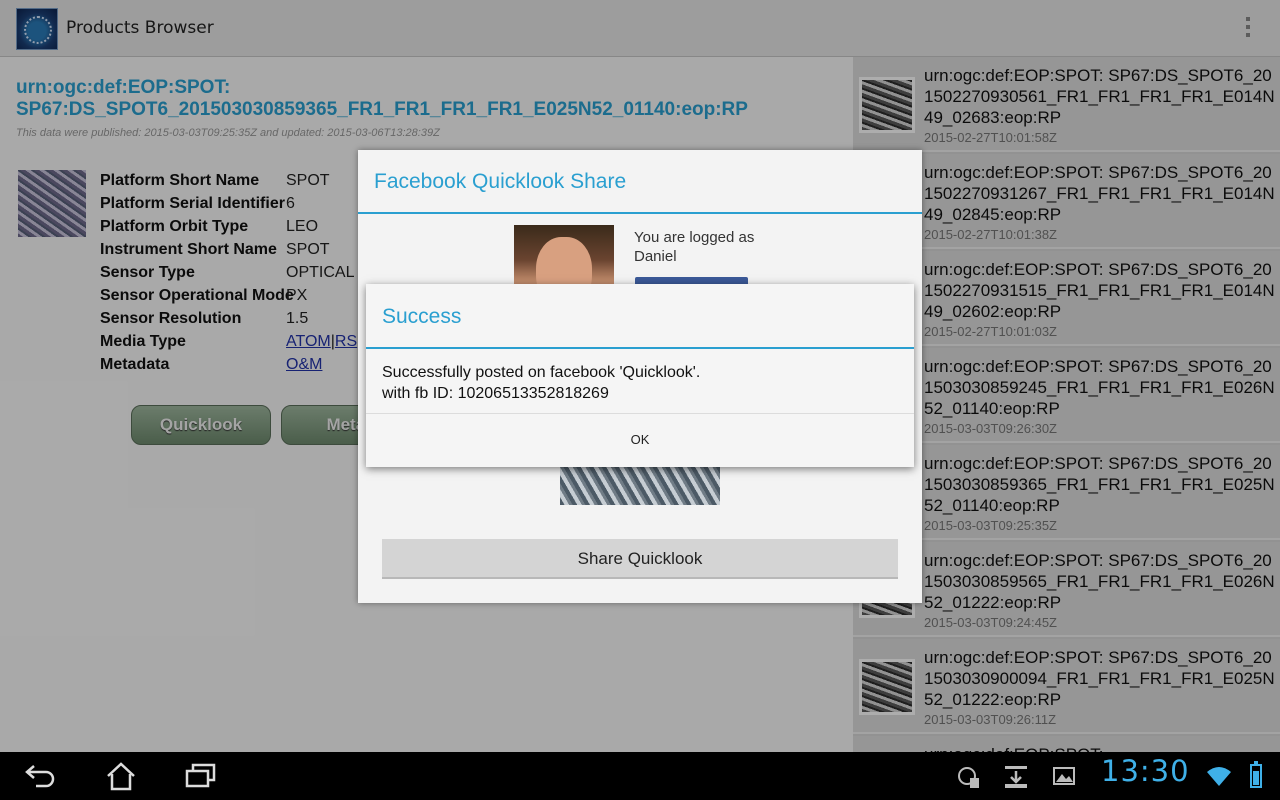 The width and height of the screenshot is (1280, 800). What do you see at coordinates (640, 776) in the screenshot?
I see `system-nav-bar` at bounding box center [640, 776].